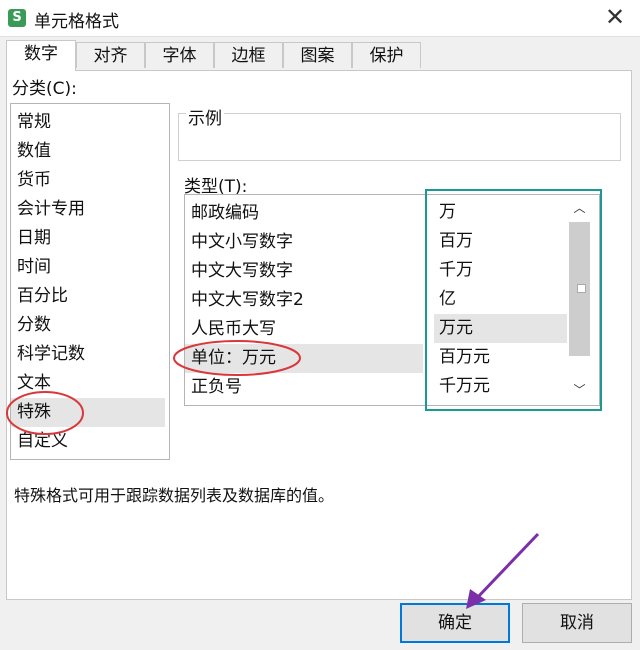  What do you see at coordinates (88, 296) in the screenshot?
I see `category-item-percentage: 百分比` at bounding box center [88, 296].